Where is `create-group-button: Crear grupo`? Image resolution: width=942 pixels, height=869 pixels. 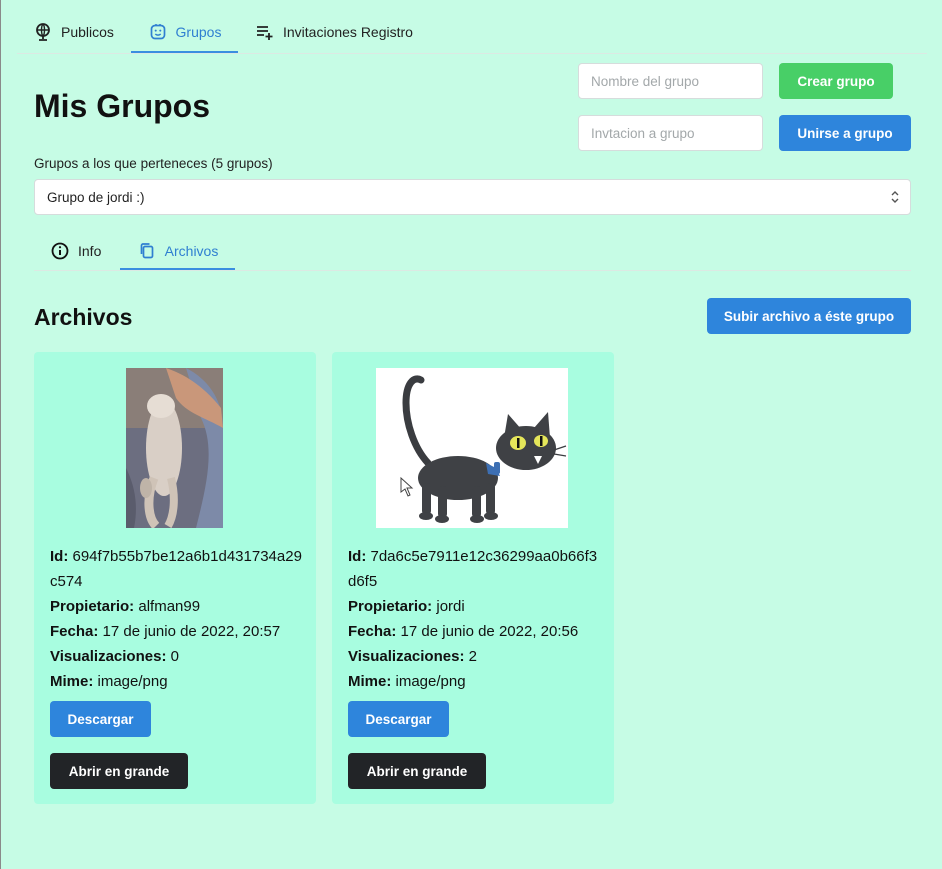 create-group-button: Crear grupo is located at coordinates (836, 81).